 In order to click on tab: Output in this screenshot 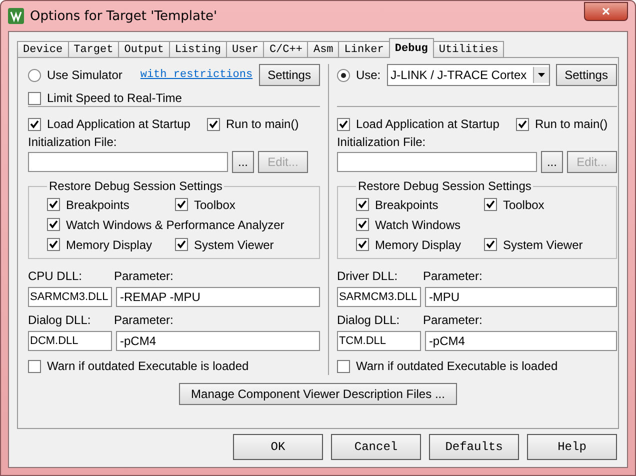, I will do `click(144, 49)`.